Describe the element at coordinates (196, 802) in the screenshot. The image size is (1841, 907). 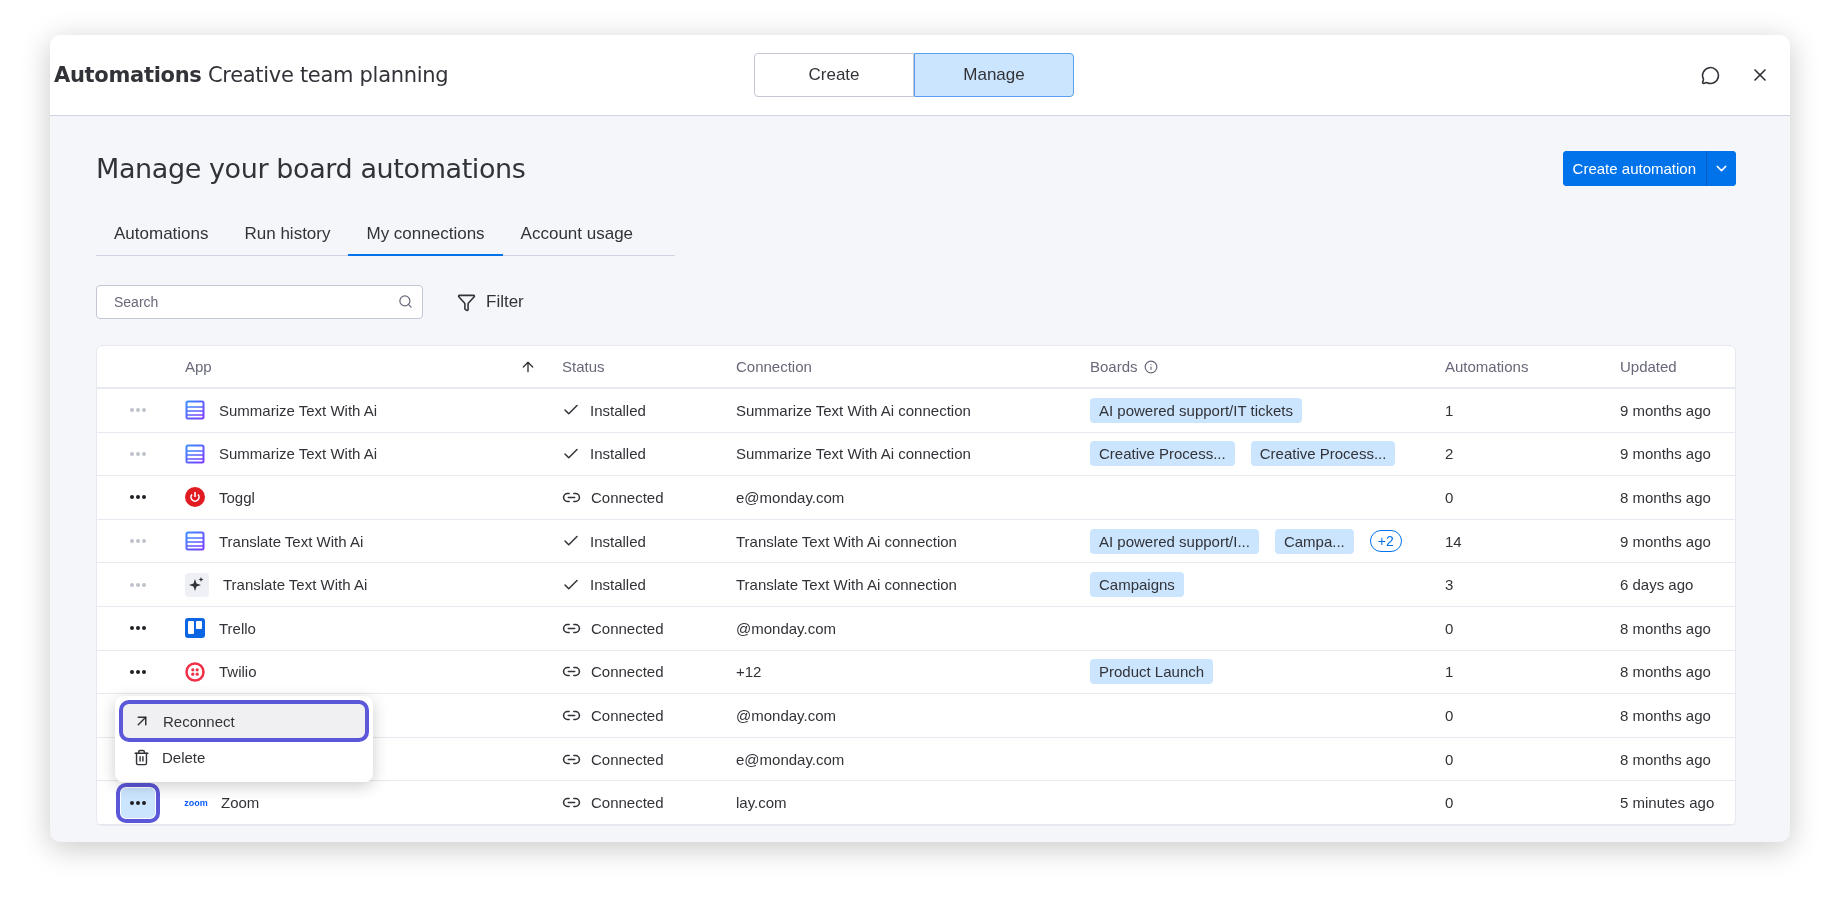
I see `app-logo: zoom` at that location.